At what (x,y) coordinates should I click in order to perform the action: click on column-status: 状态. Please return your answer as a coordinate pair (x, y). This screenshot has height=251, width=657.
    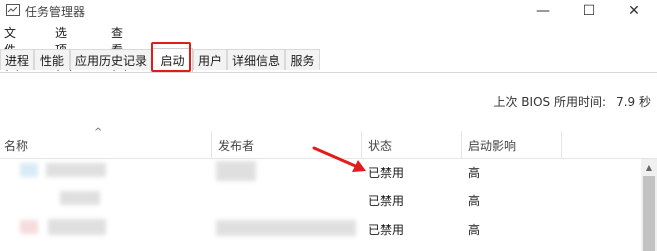
    Looking at the image, I should click on (380, 145).